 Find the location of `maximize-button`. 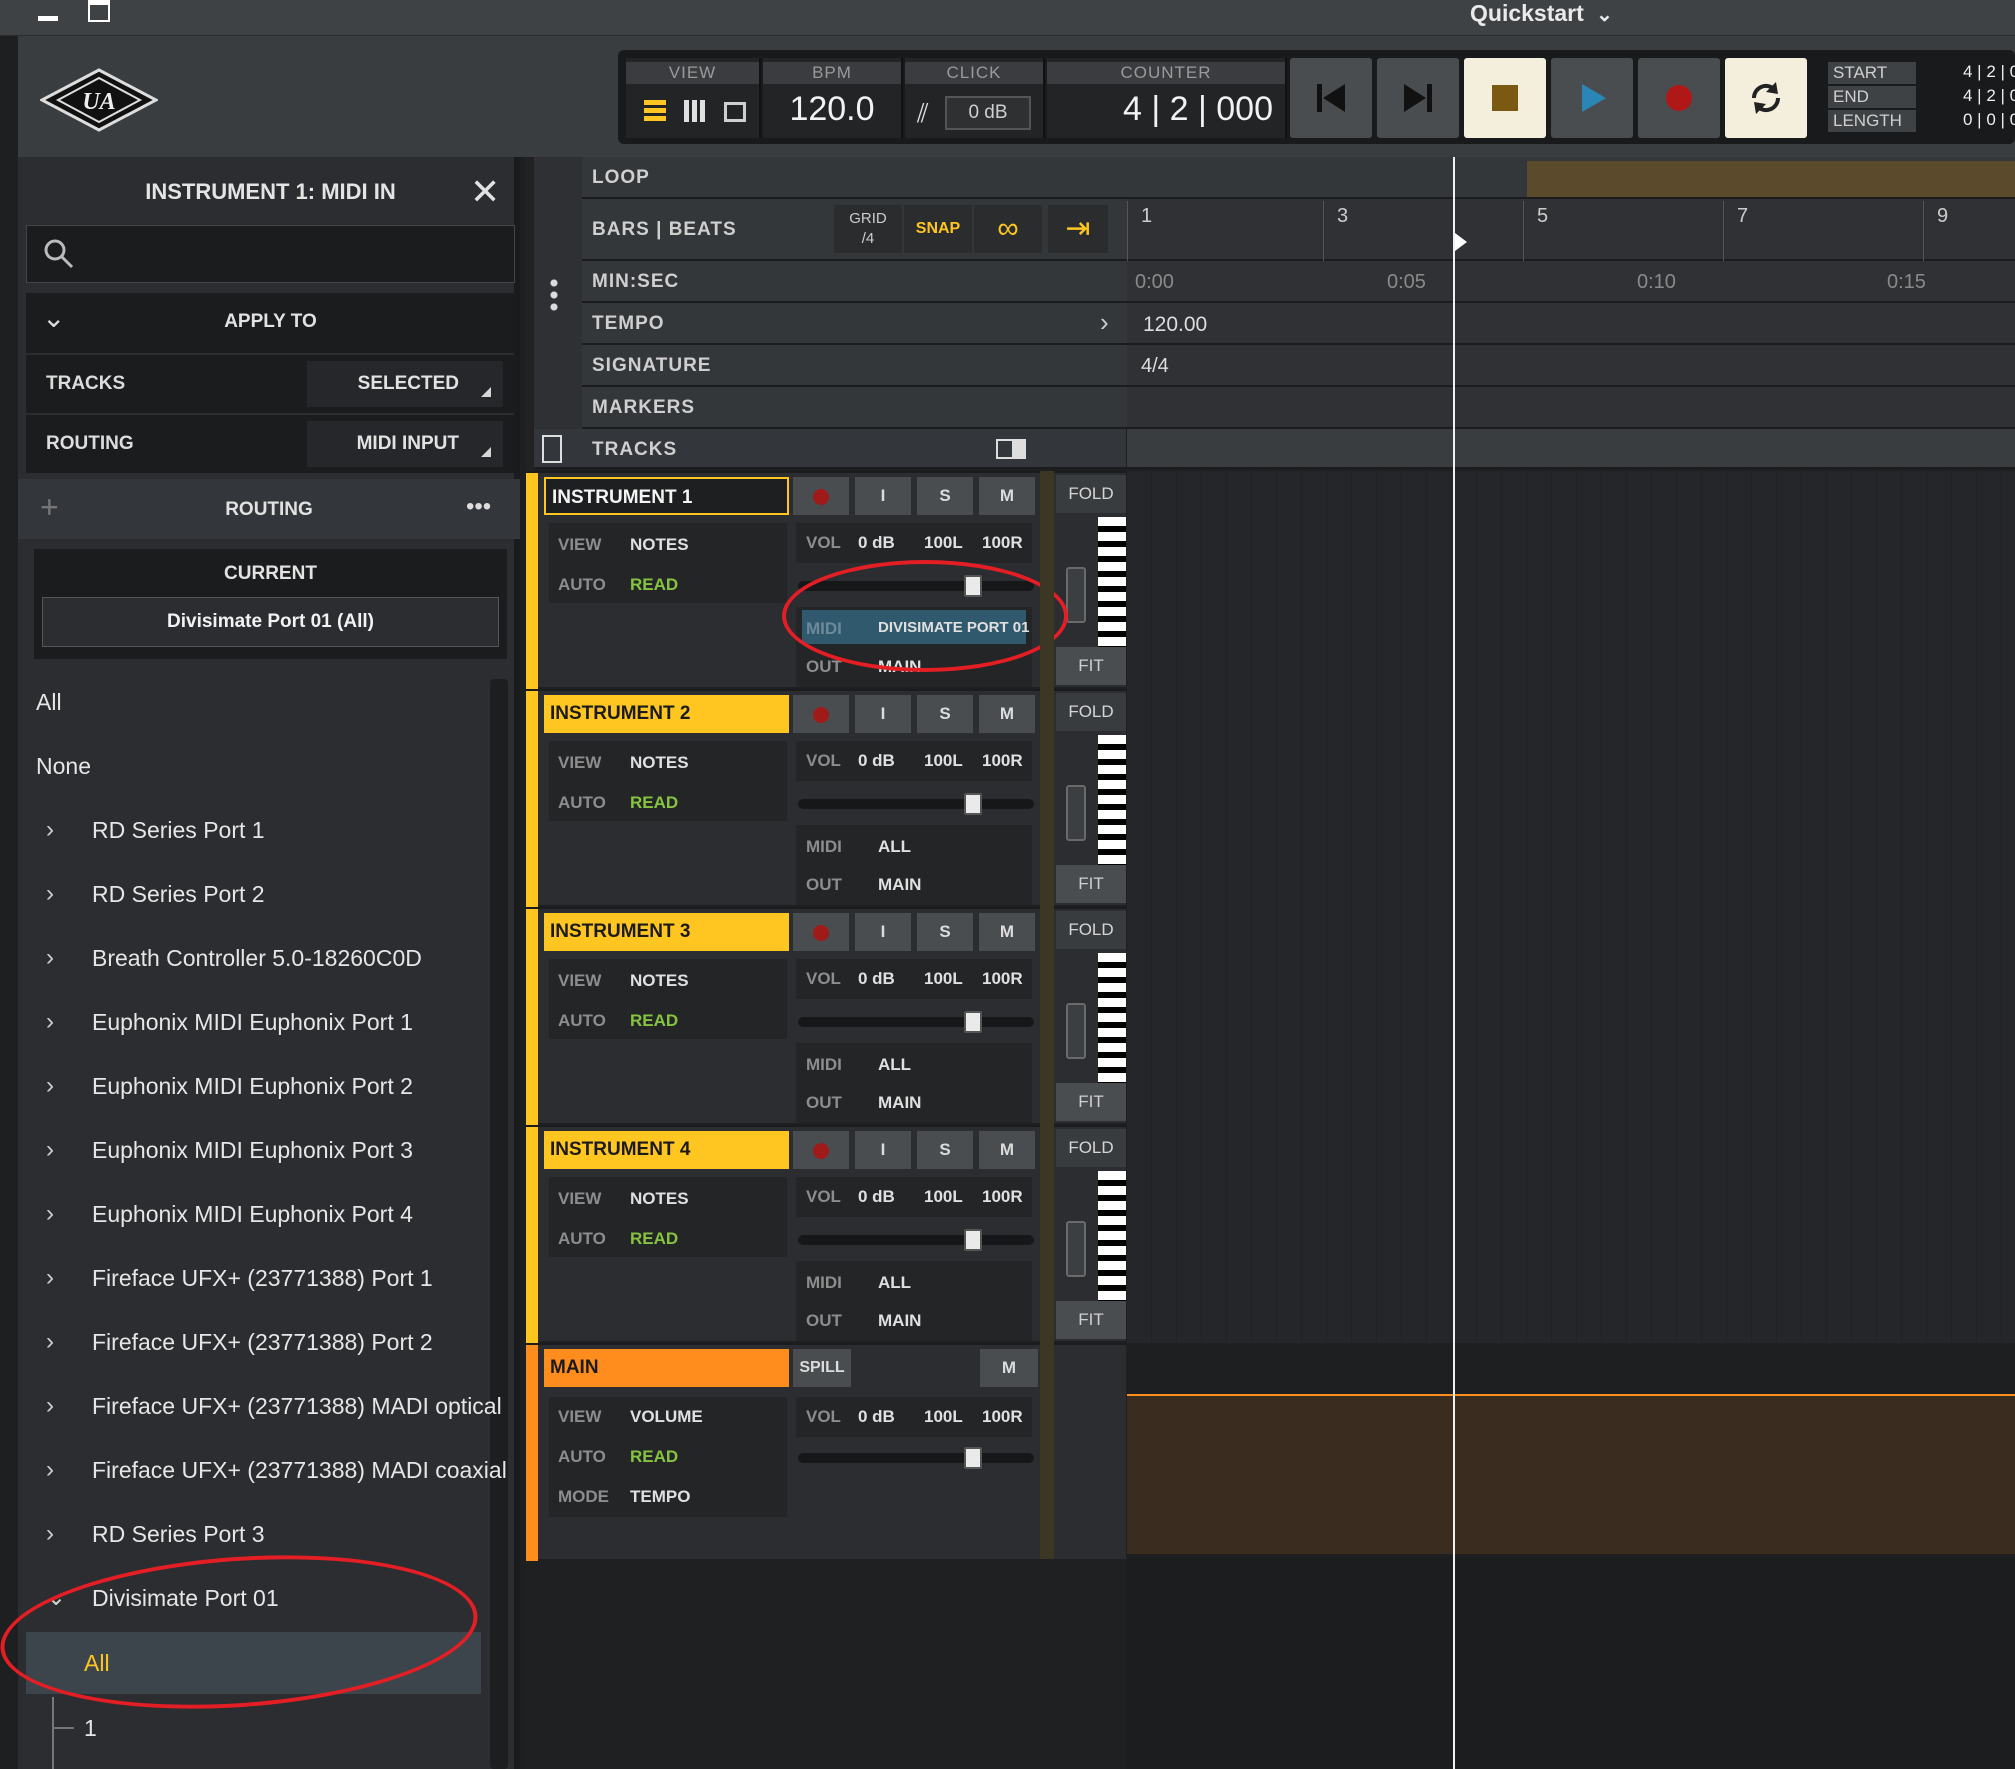

maximize-button is located at coordinates (99, 11).